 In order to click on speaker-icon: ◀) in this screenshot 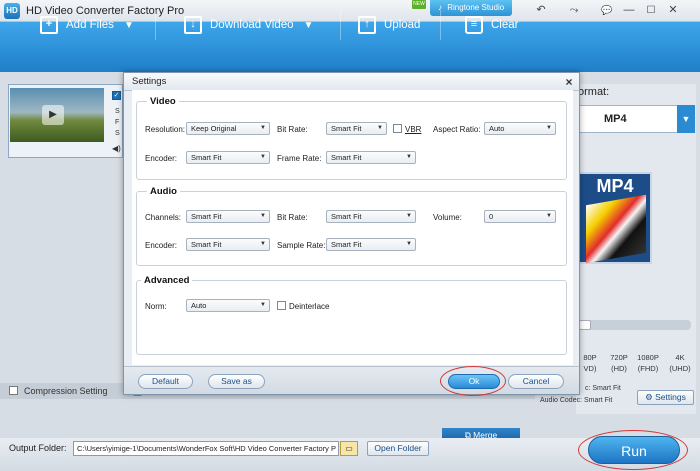, I will do `click(116, 148)`.